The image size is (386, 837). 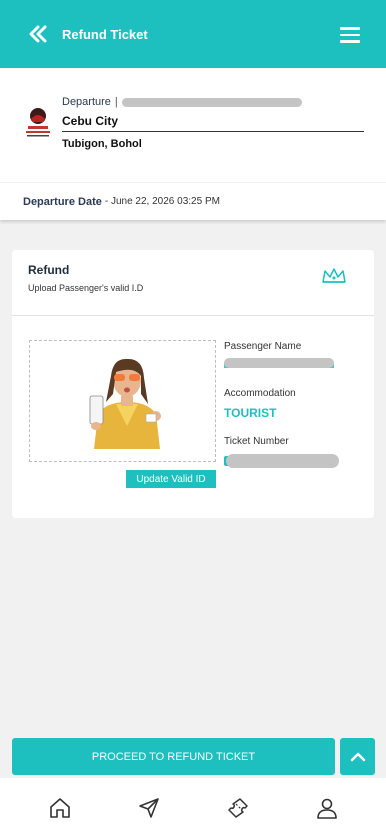 I want to click on menu-button, so click(x=350, y=35).